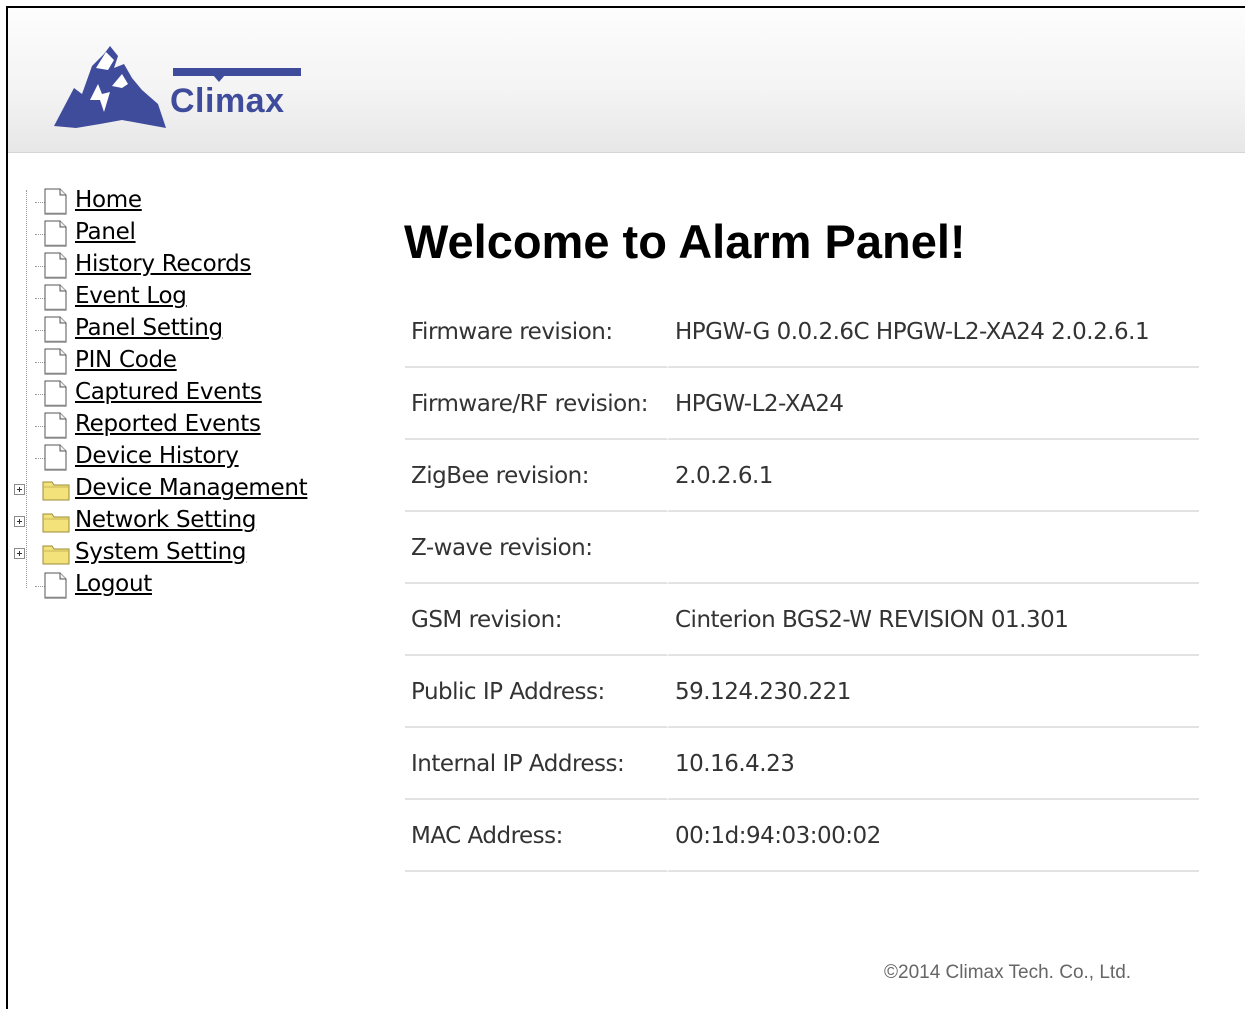  What do you see at coordinates (536, 404) in the screenshot?
I see `info-label: Firmware/RF revision:` at bounding box center [536, 404].